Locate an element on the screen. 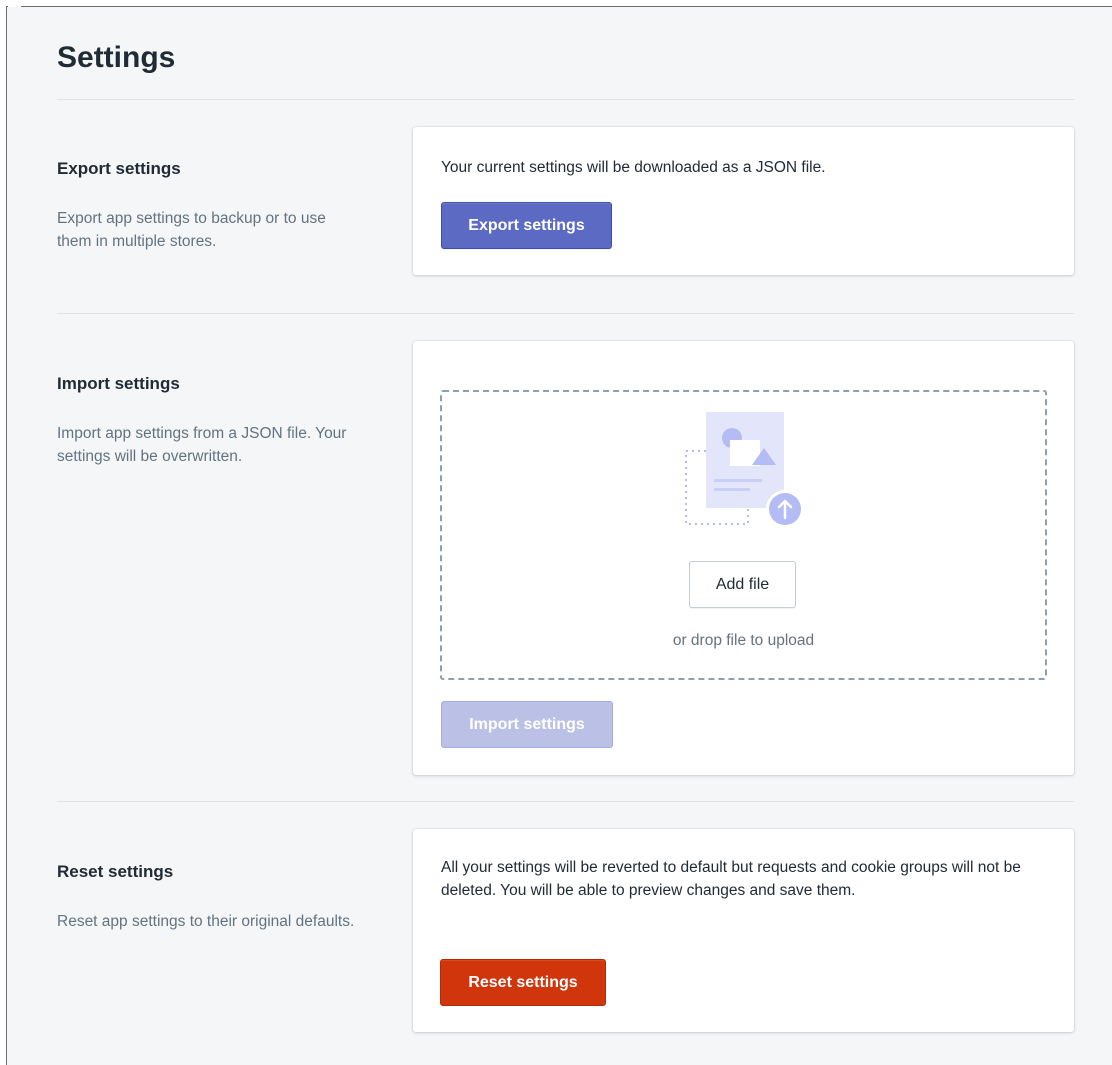 This screenshot has height=1065, width=1112. window-top-edge is located at coordinates (556, 3).